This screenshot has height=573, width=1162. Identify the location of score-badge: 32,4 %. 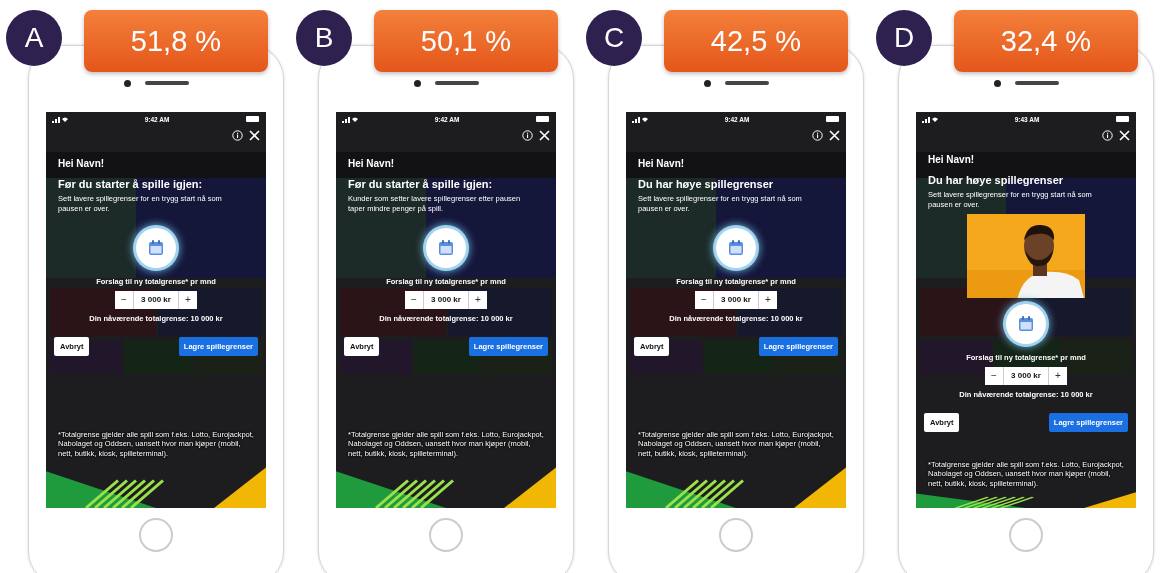
(1046, 41).